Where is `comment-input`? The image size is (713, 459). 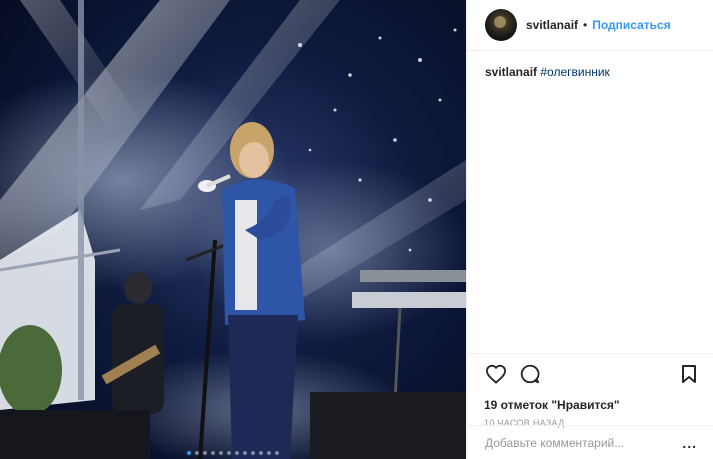
comment-input is located at coordinates (584, 442).